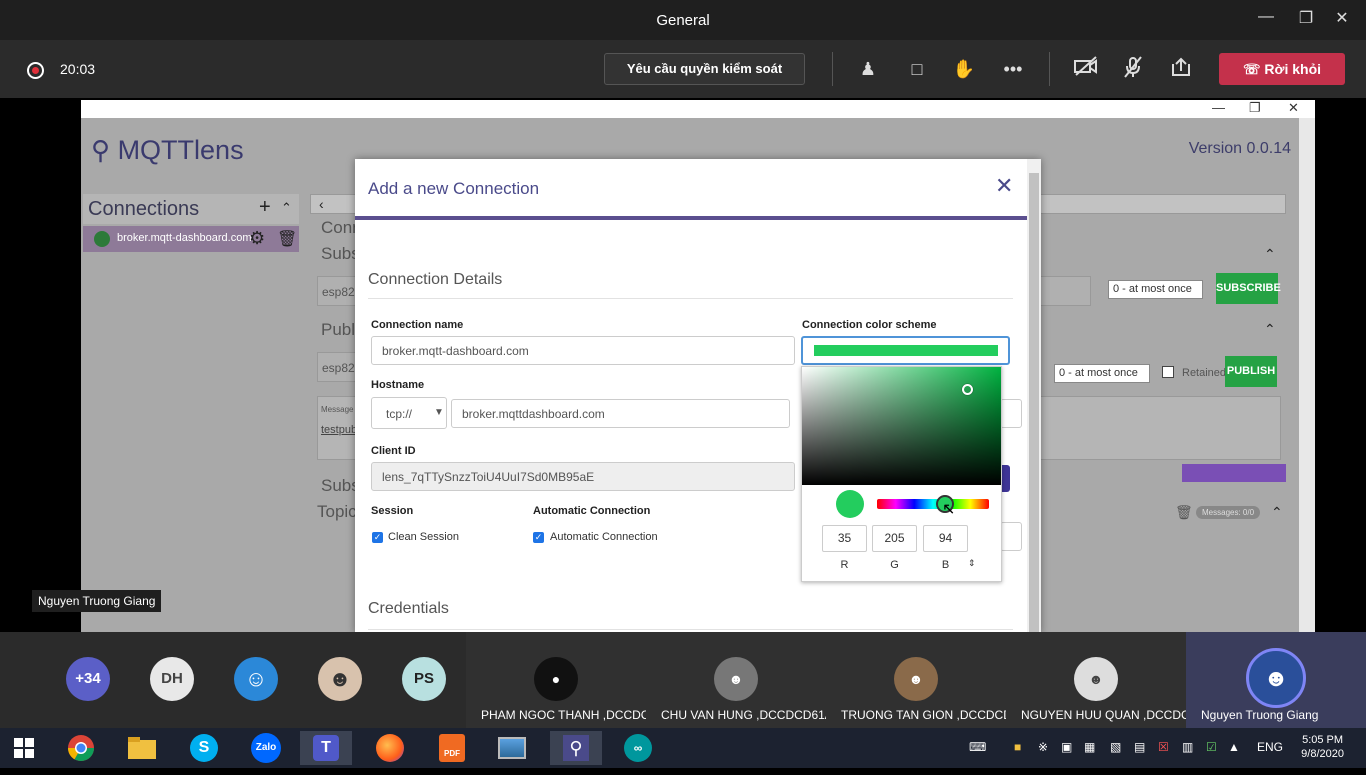 This screenshot has height=775, width=1366. Describe the element at coordinates (81, 748) in the screenshot. I see `chrome-icon` at that location.